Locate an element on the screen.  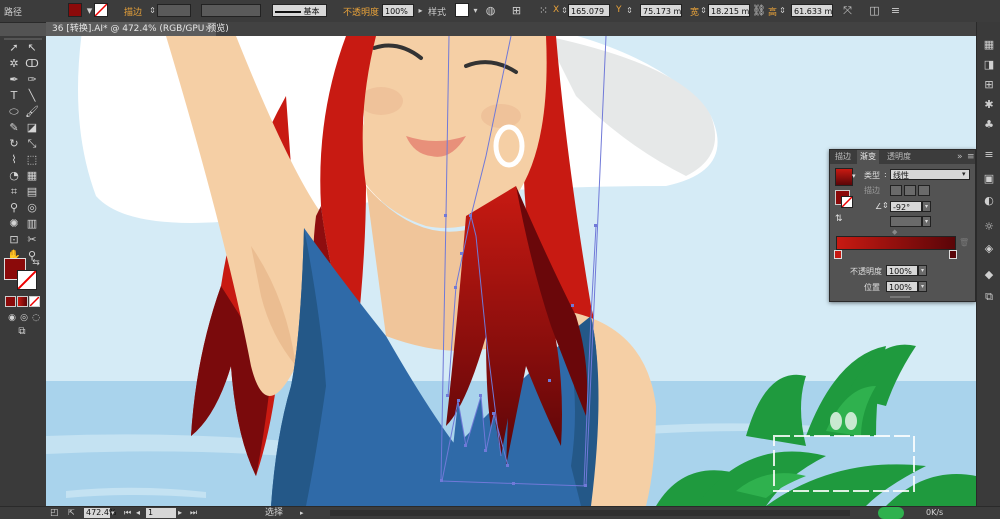
gradient-slider is located at coordinates (896, 243).